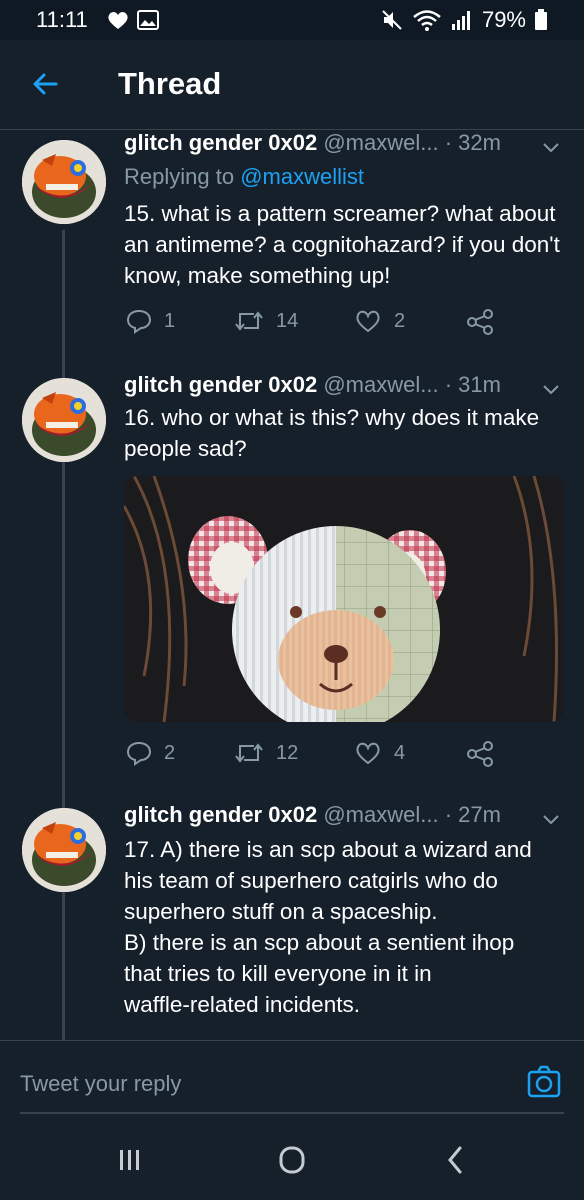 The image size is (584, 1200). Describe the element at coordinates (266, 753) in the screenshot. I see `retweet-button: 12` at that location.